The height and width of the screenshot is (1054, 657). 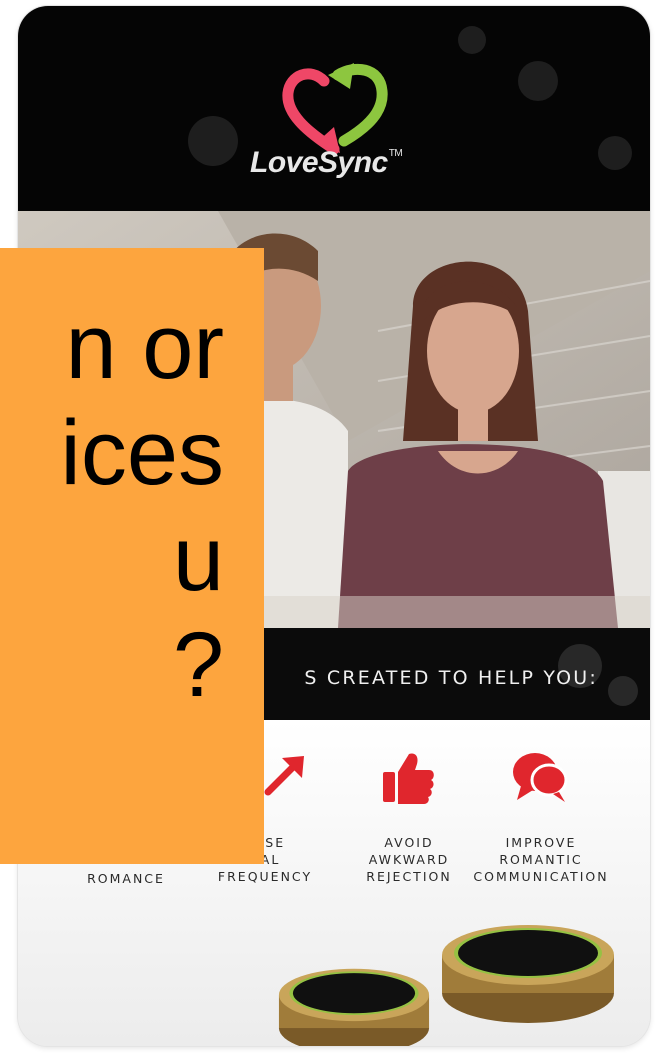 What do you see at coordinates (126, 878) in the screenshot?
I see `benefit-label: ROMANCE` at bounding box center [126, 878].